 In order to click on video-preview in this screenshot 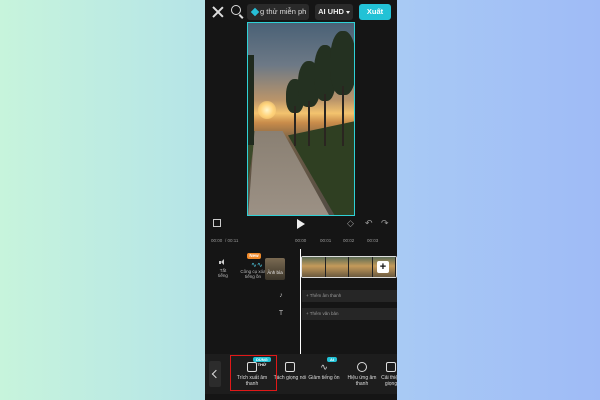, I will do `click(301, 119)`.